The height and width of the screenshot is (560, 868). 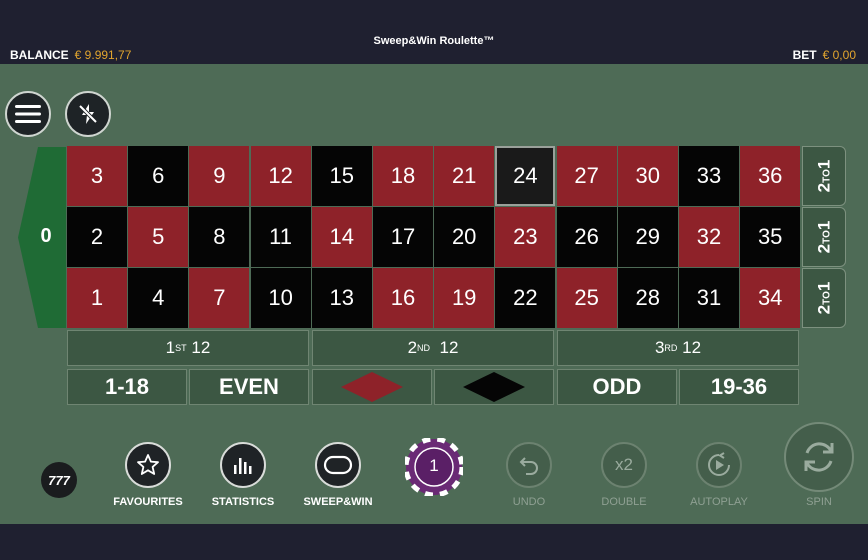 What do you see at coordinates (819, 502) in the screenshot?
I see `spin-label: SPIN` at bounding box center [819, 502].